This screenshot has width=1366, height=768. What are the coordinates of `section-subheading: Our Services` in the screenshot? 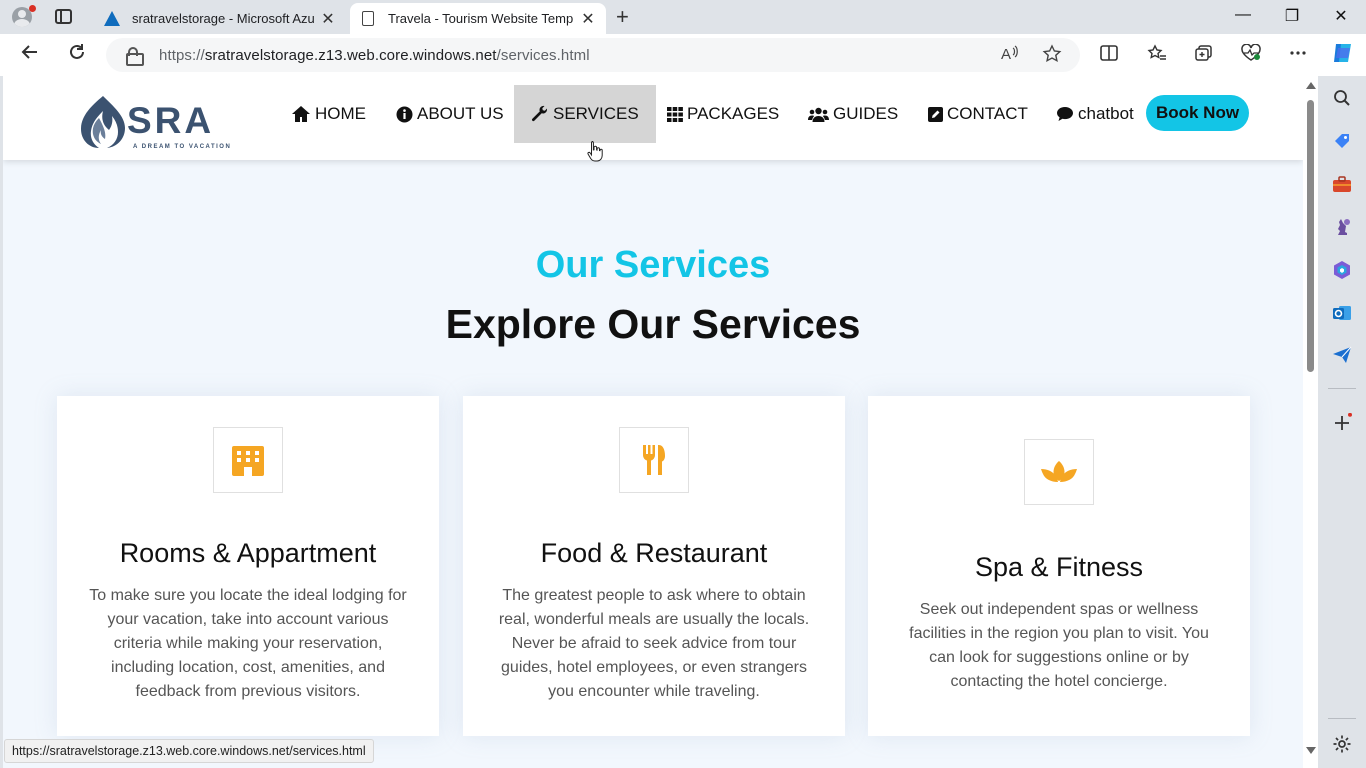 It's located at (653, 265).